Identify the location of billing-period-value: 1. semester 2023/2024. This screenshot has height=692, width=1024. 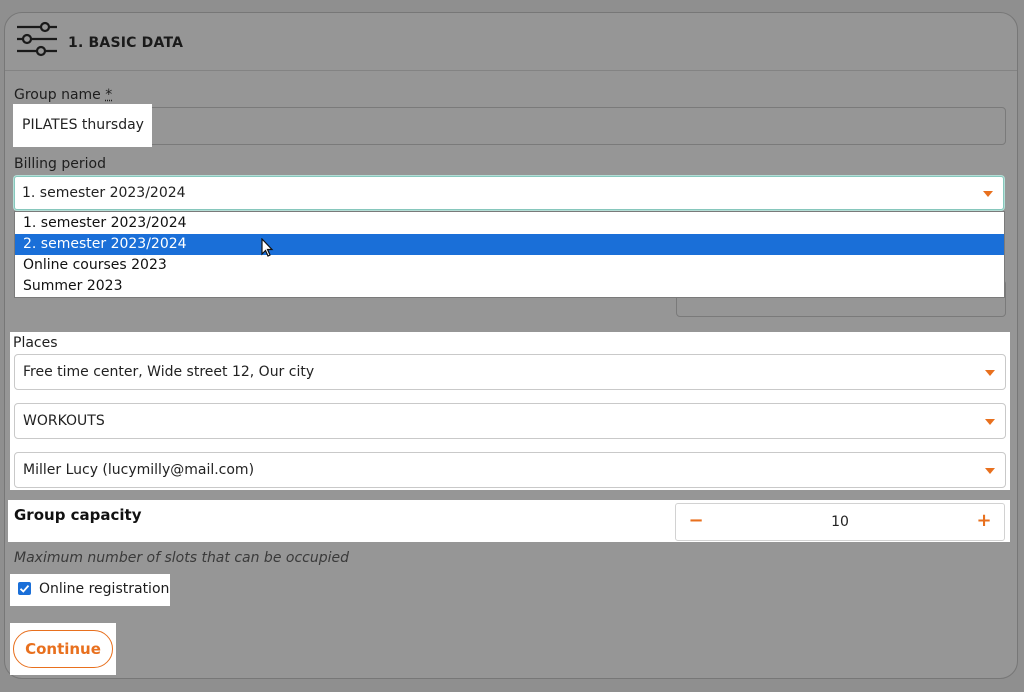
(104, 193).